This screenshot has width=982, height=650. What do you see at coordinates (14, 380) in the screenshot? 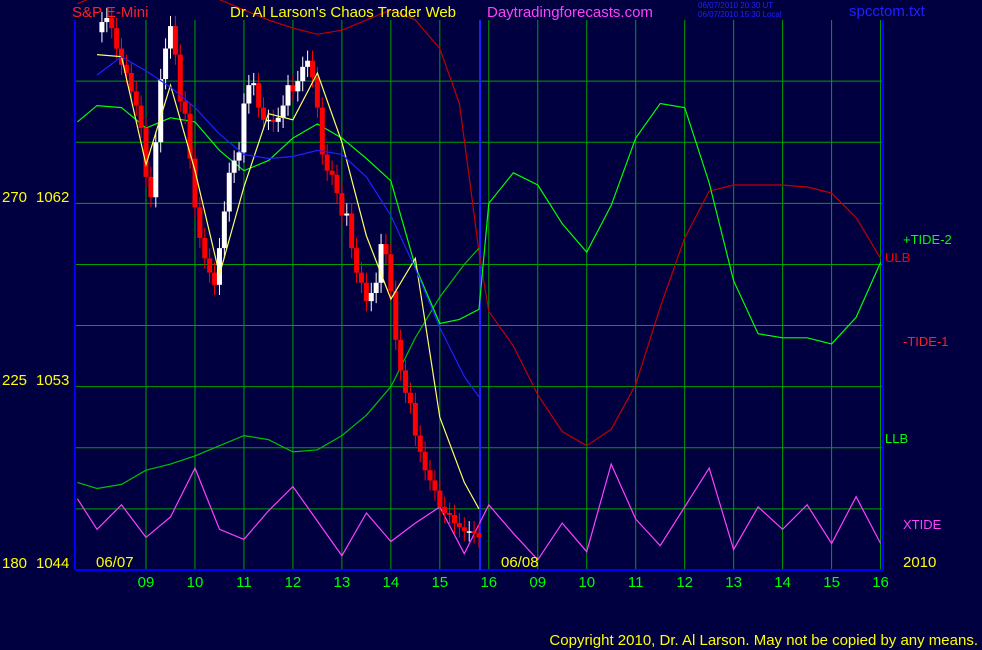
I see `y-label-angle-225: 225` at bounding box center [14, 380].